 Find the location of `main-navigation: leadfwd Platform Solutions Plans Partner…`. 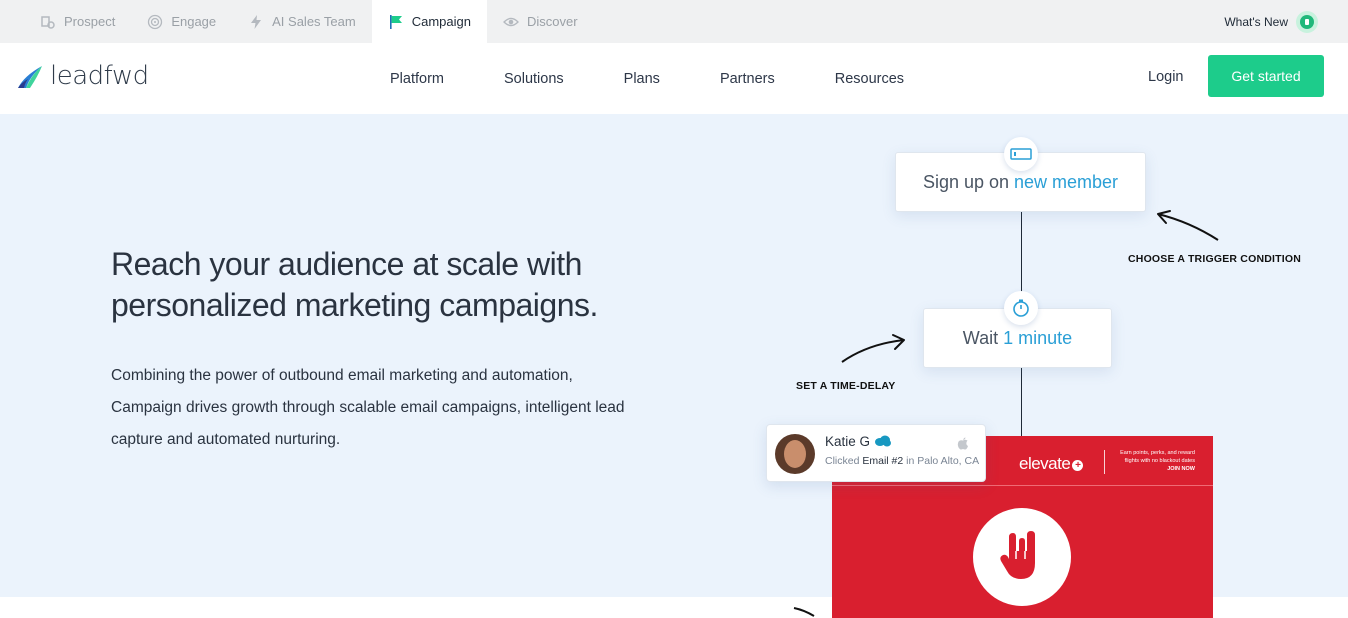

main-navigation: leadfwd Platform Solutions Plans Partner… is located at coordinates (674, 78).